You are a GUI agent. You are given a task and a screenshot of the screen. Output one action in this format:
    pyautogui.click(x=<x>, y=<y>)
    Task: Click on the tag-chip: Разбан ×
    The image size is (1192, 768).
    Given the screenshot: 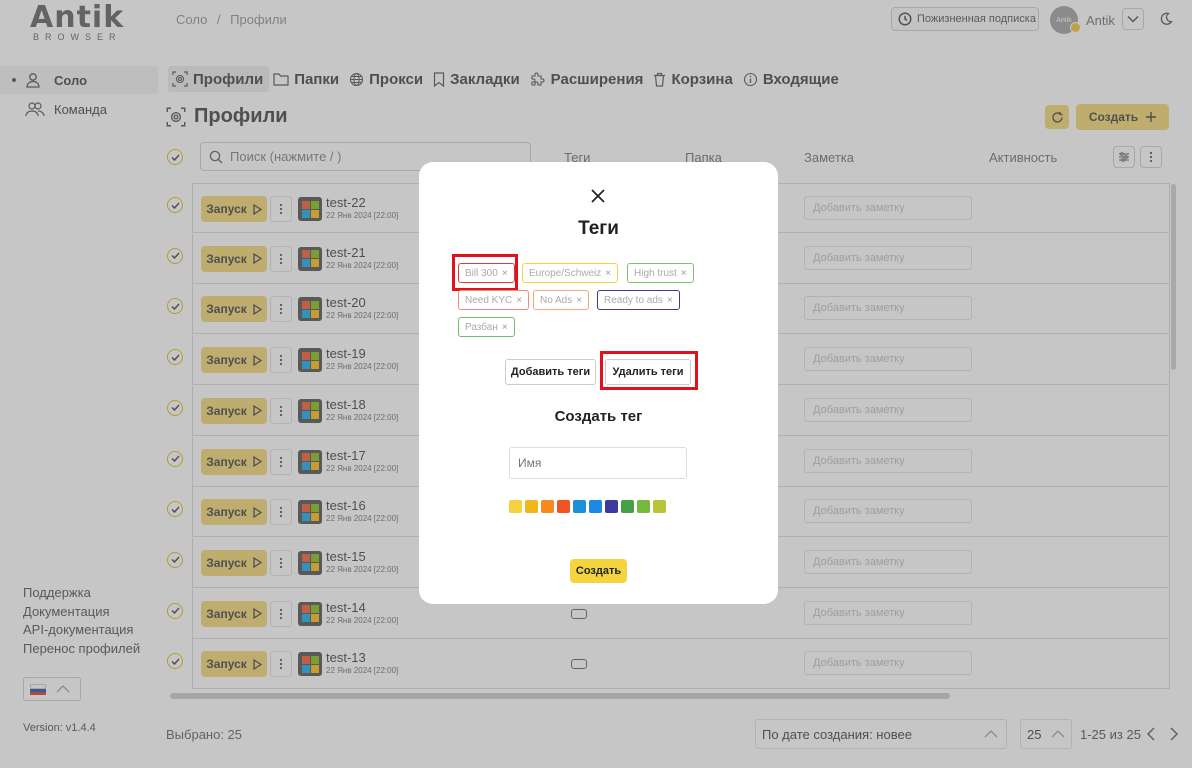 What is the action you would take?
    pyautogui.click(x=486, y=327)
    